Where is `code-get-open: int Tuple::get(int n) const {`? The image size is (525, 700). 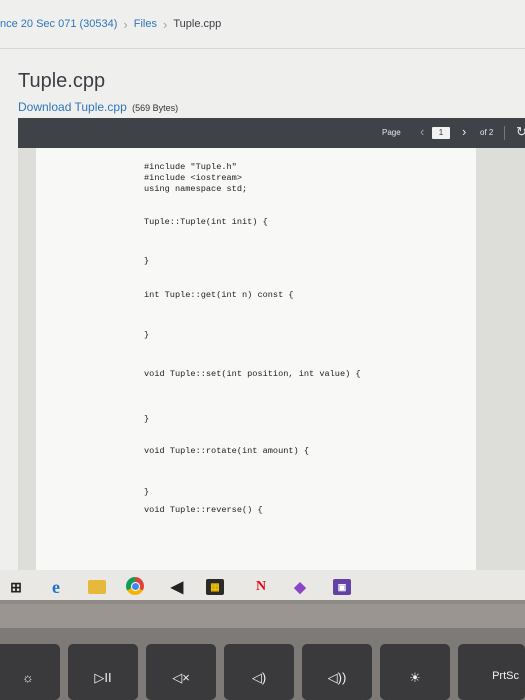
code-get-open: int Tuple::get(int n) const { is located at coordinates (219, 295).